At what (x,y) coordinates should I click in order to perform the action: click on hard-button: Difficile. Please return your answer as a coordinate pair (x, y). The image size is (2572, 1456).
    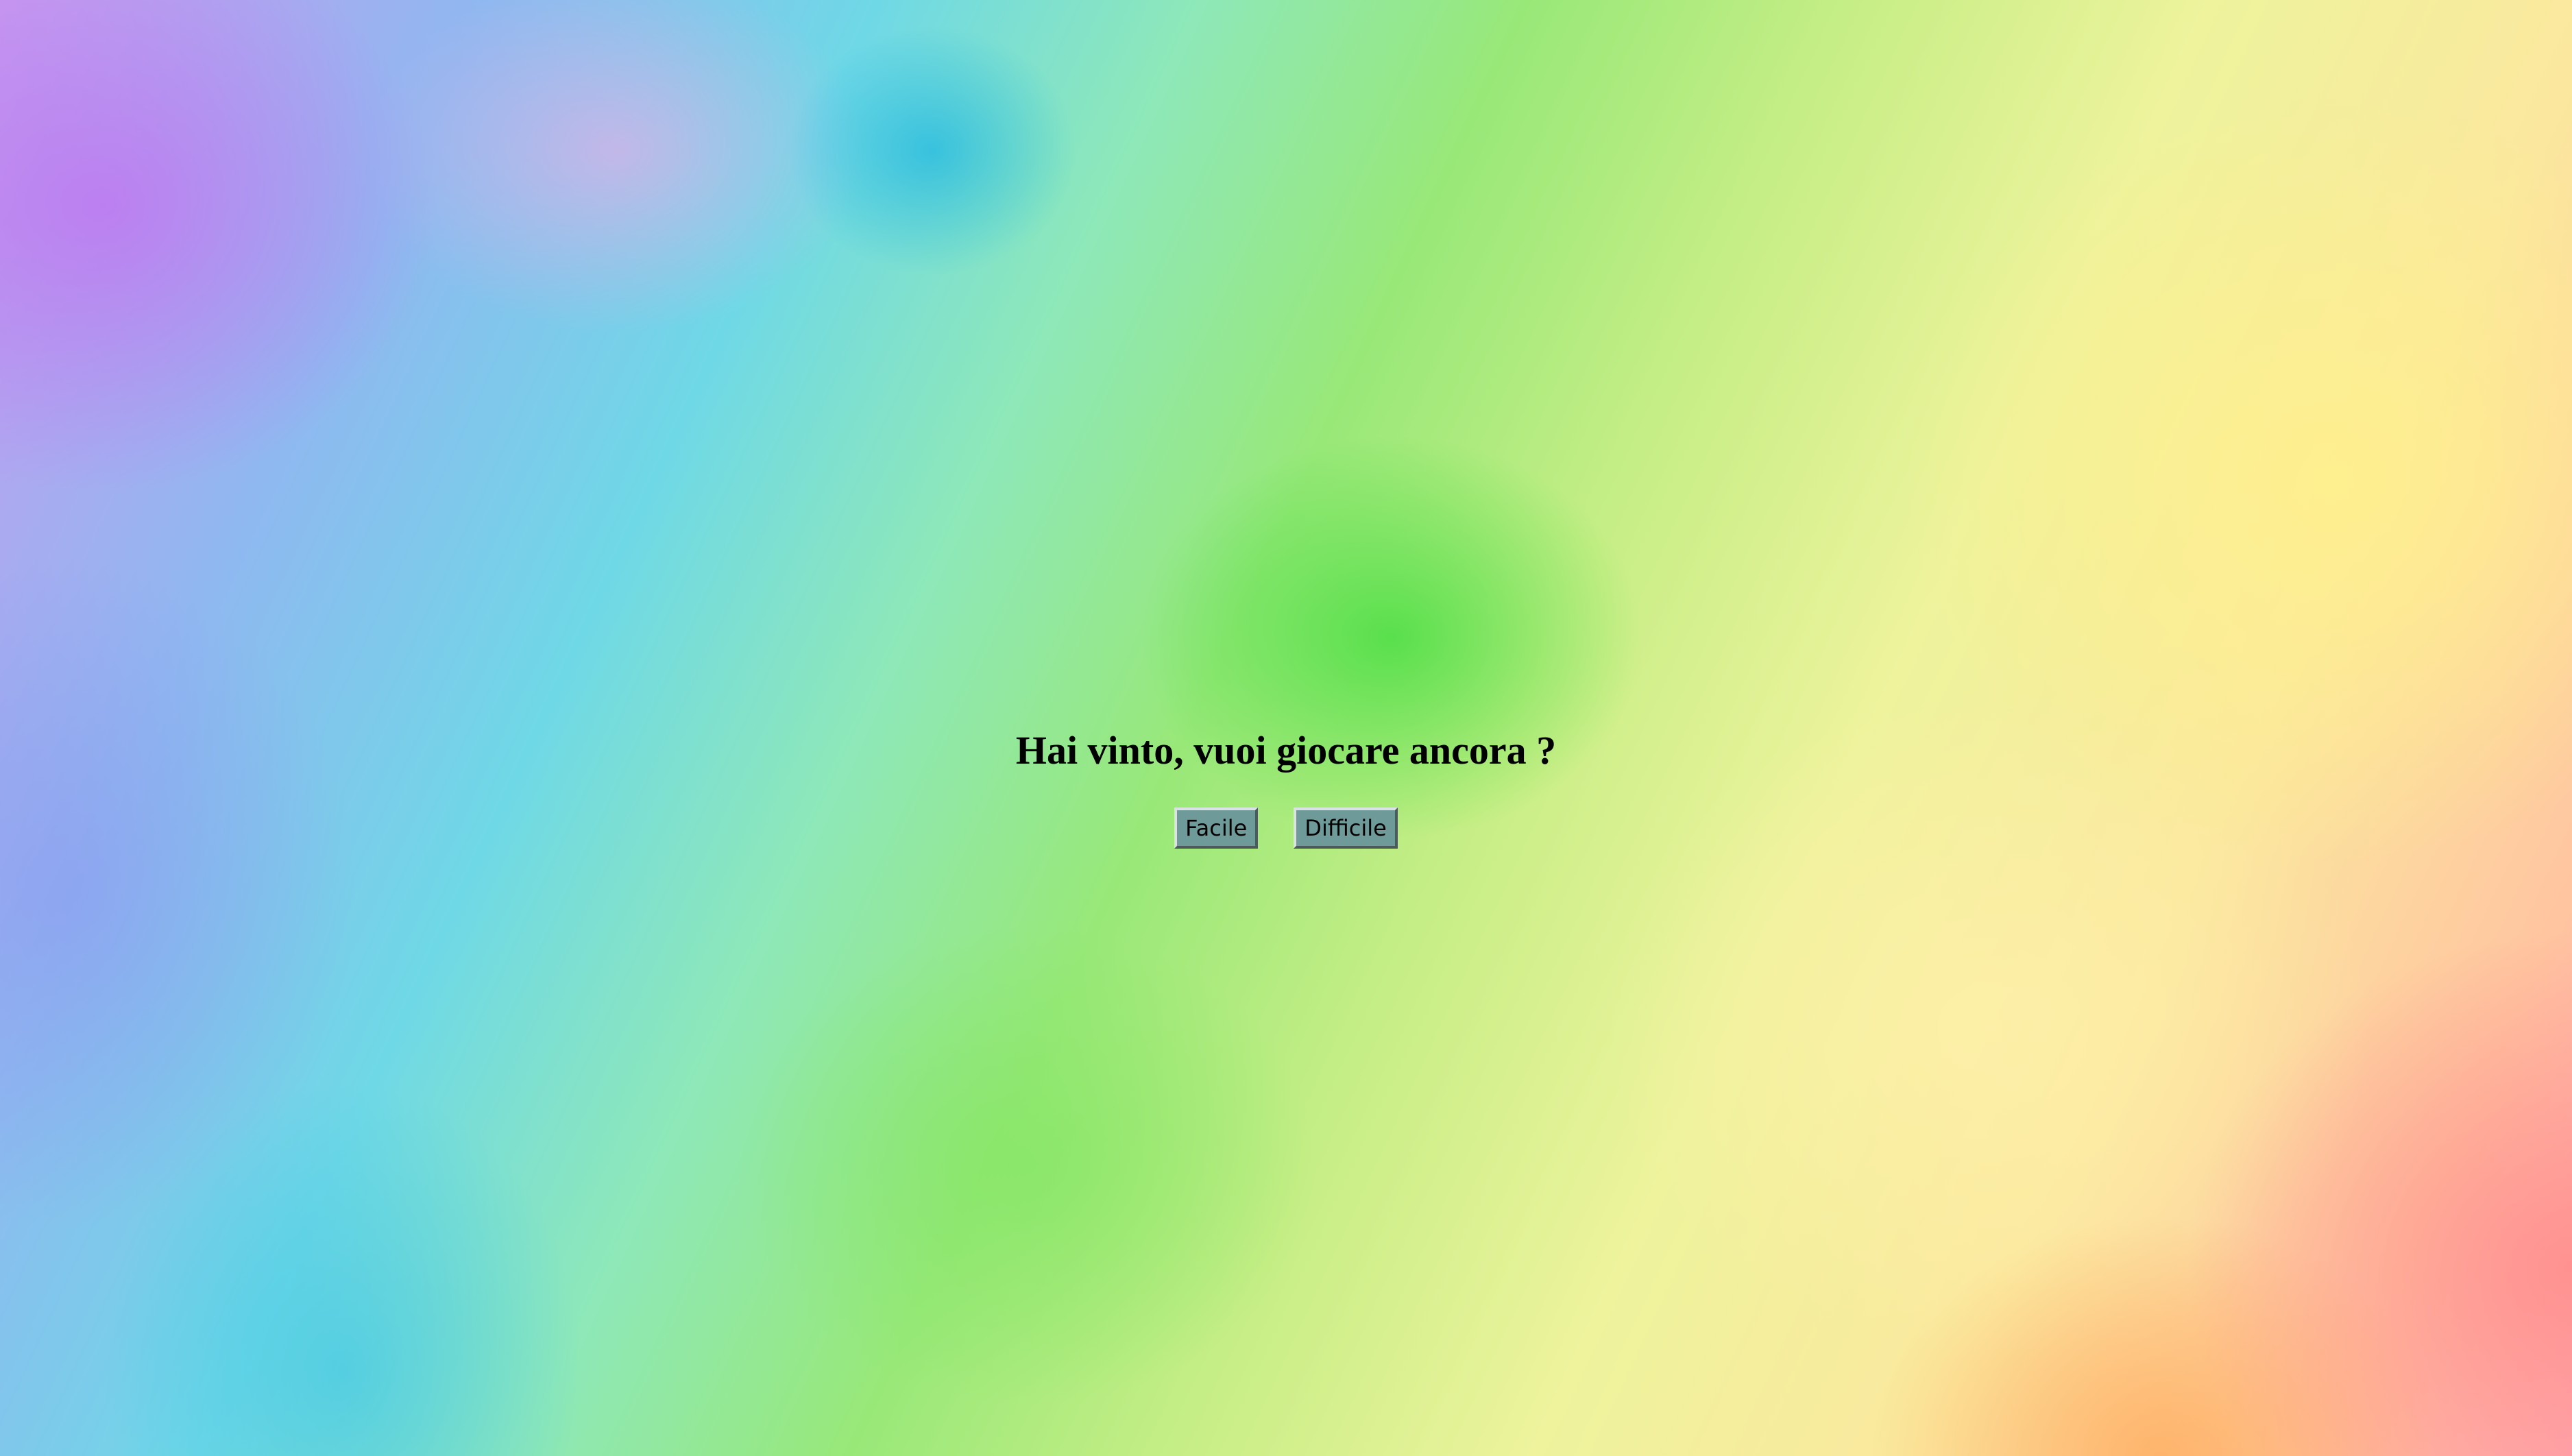
    Looking at the image, I should click on (1346, 829).